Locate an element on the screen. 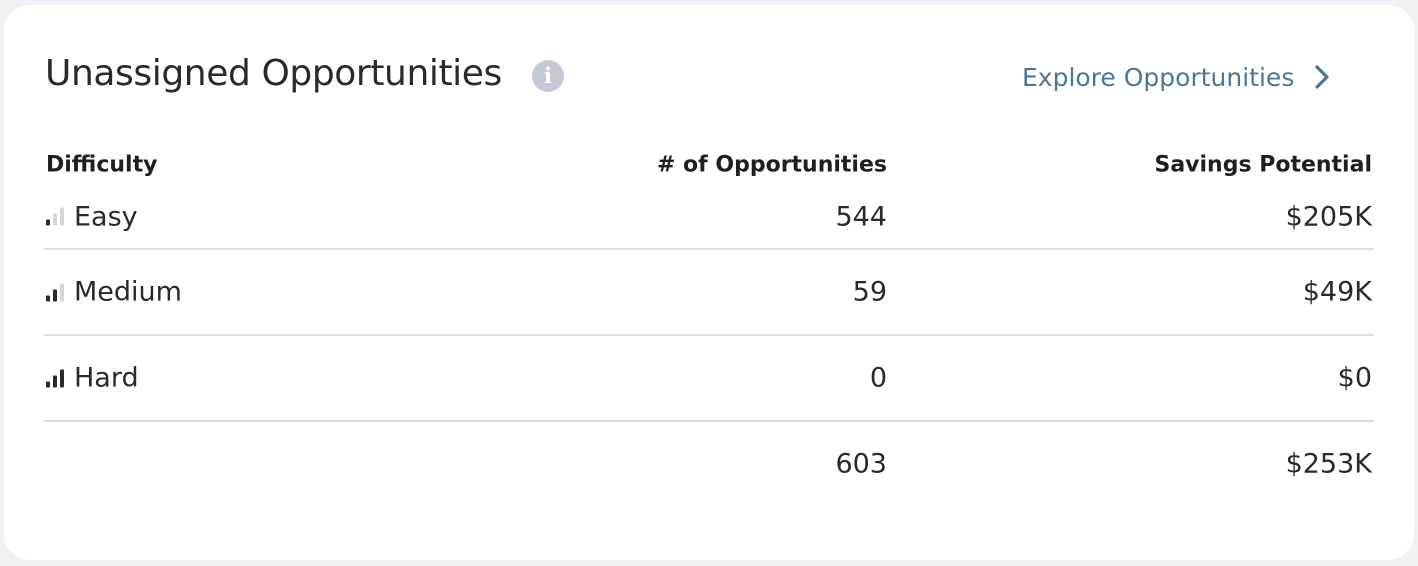 The height and width of the screenshot is (566, 1418). card-title: Unassigned Opportunities is located at coordinates (273, 73).